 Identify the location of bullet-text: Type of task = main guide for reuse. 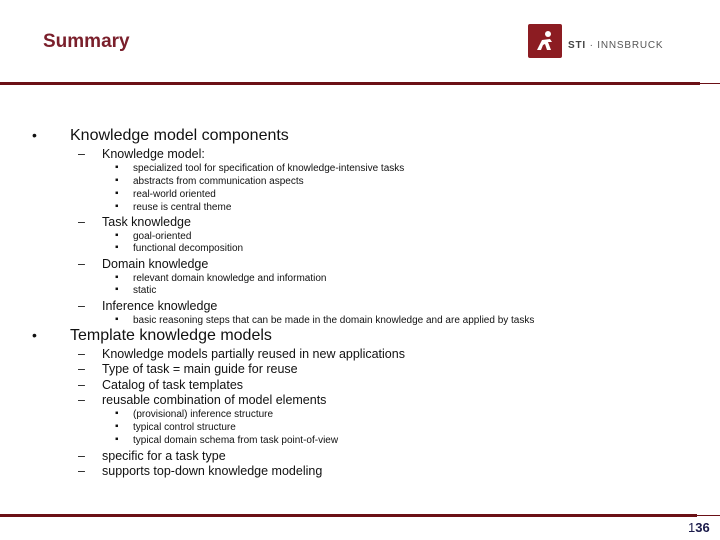
(200, 369).